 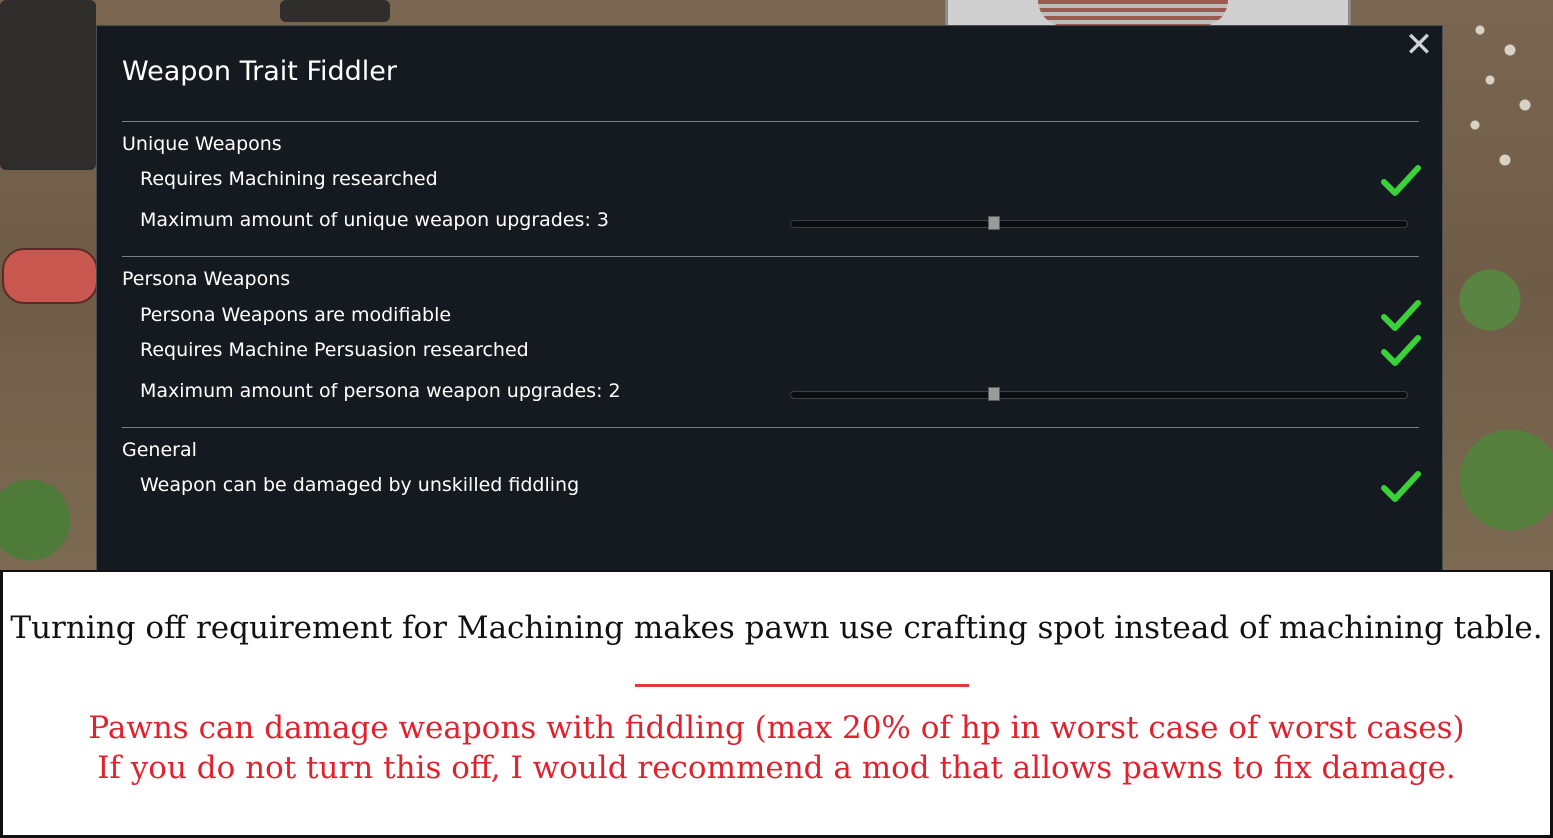 What do you see at coordinates (1099, 394) in the screenshot?
I see `persona-upgrades-slider` at bounding box center [1099, 394].